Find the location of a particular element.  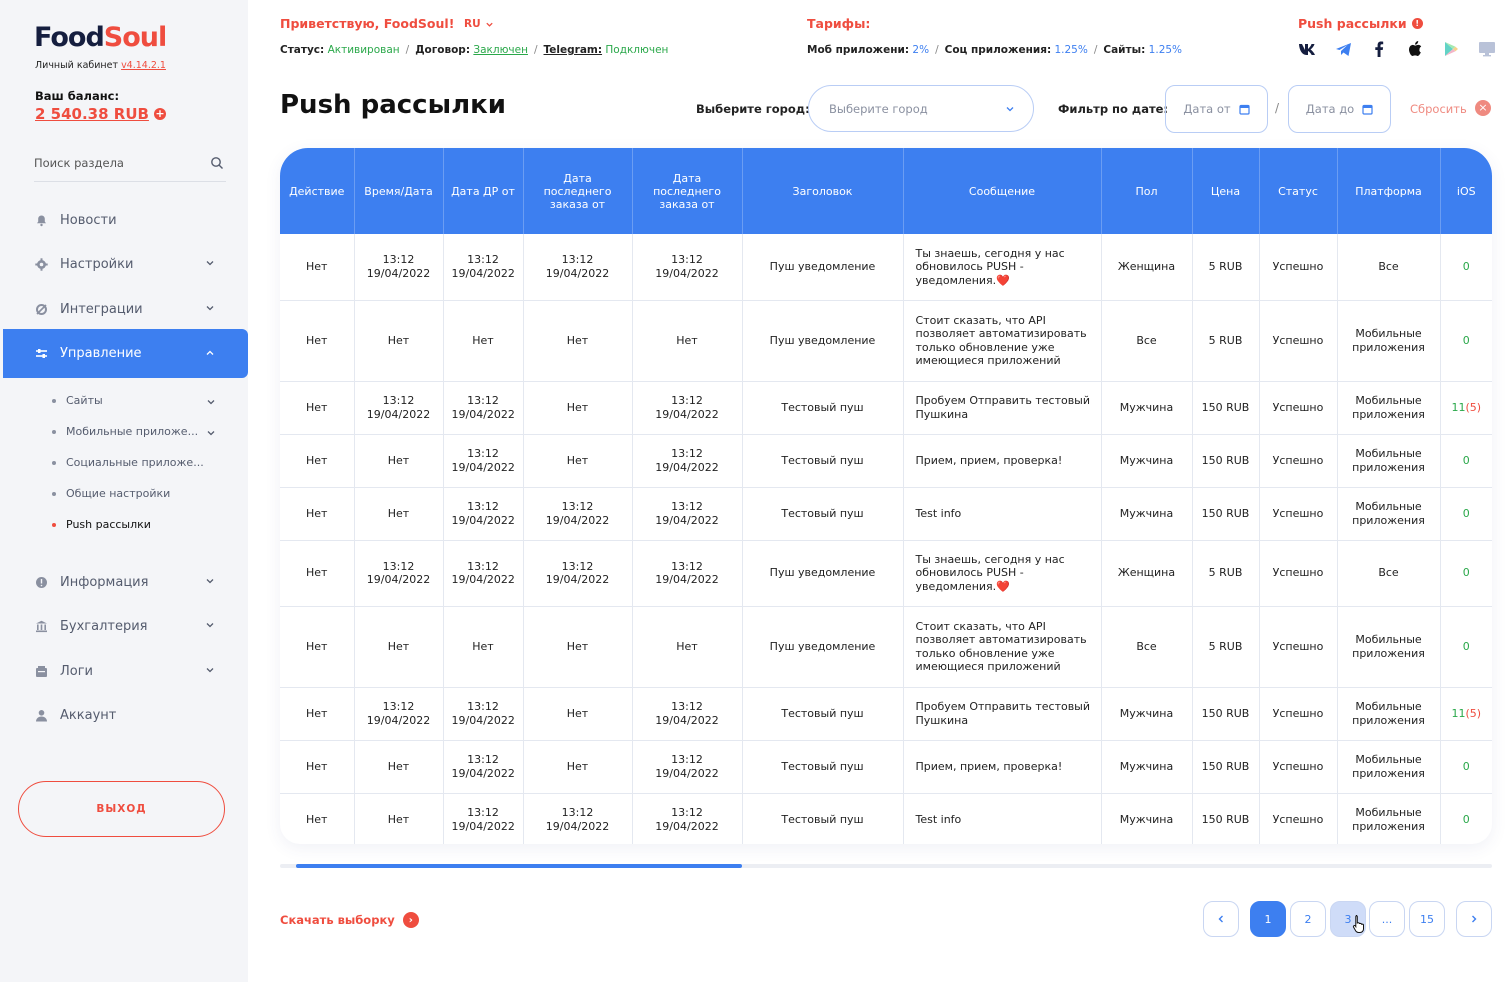

add-balance-icon: + is located at coordinates (160, 114).